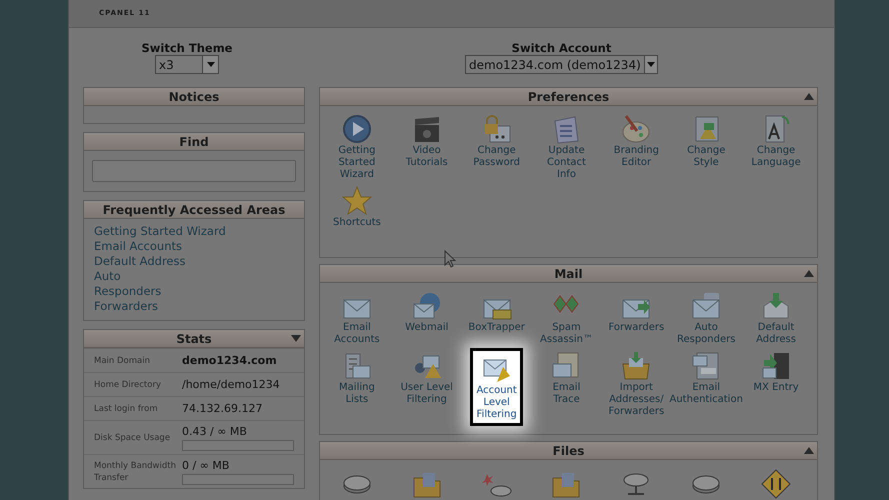 The height and width of the screenshot is (500, 889). I want to click on stat-value: 0 / ∞ MB, so click(206, 465).